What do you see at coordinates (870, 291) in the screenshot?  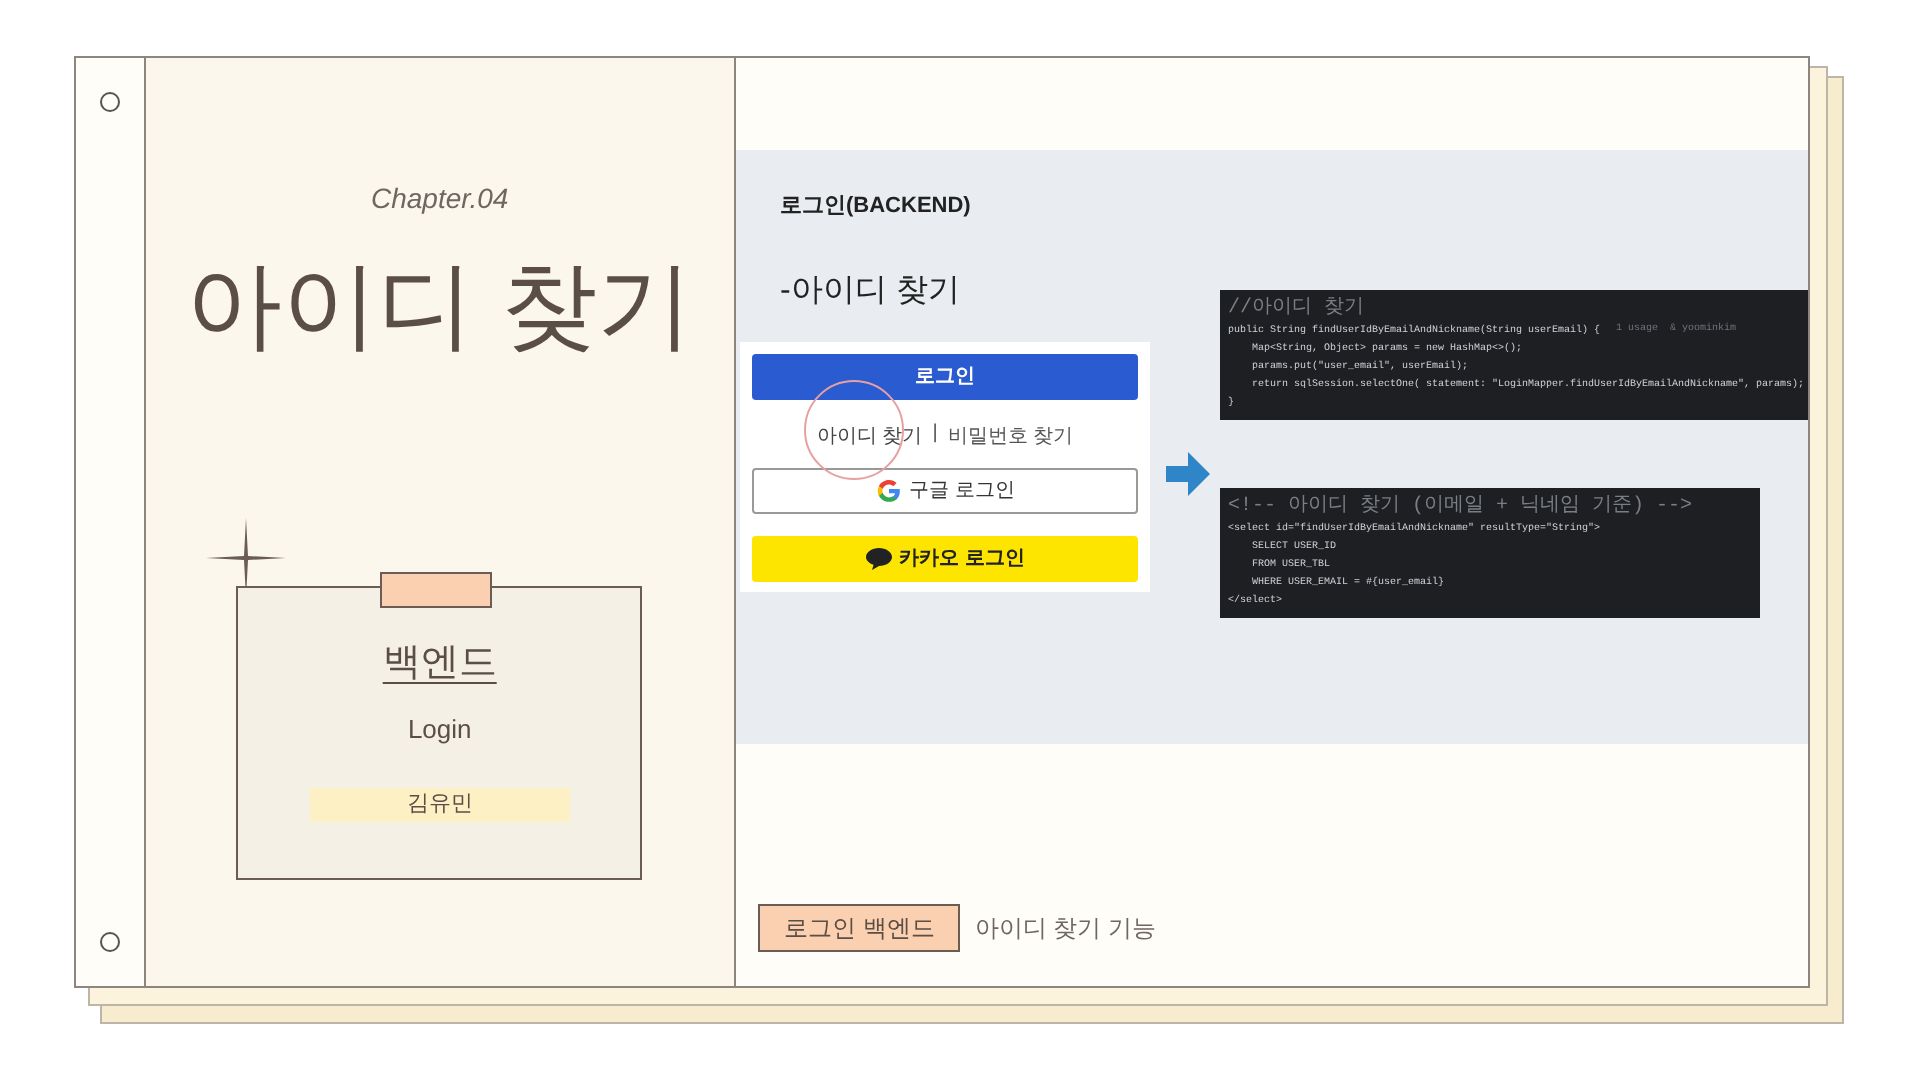 I see `slide-subheading: -아이디 찾기` at bounding box center [870, 291].